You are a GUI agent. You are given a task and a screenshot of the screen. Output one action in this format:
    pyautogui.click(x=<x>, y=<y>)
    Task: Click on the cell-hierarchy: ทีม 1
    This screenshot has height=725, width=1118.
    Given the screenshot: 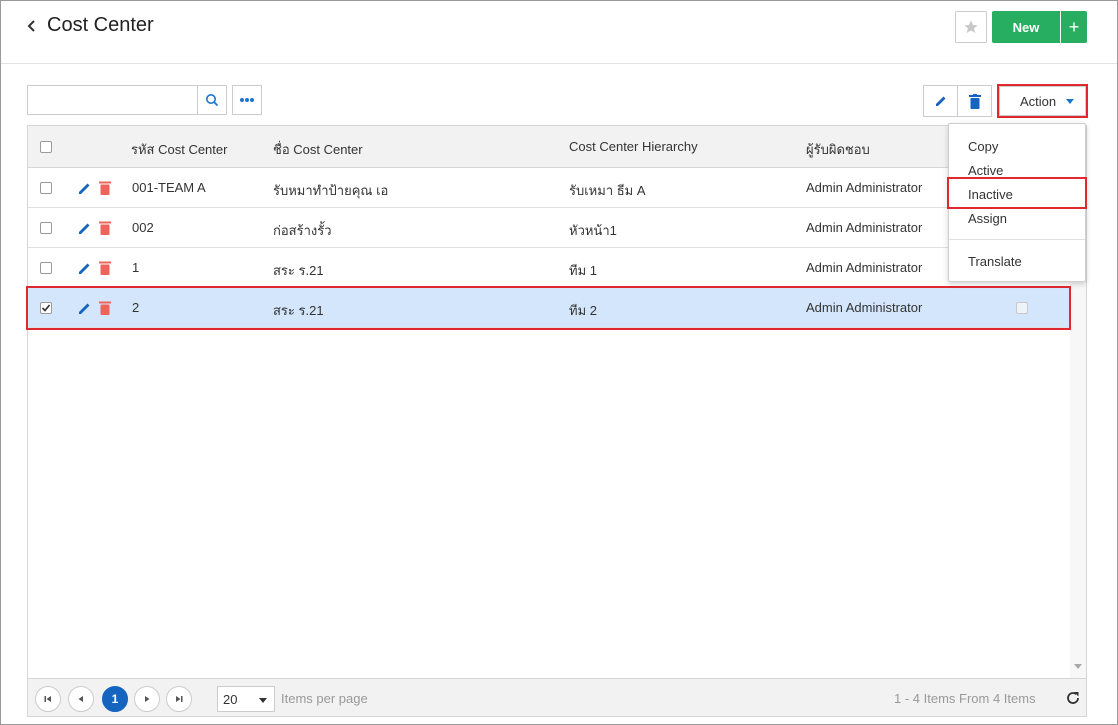 What is the action you would take?
    pyautogui.click(x=583, y=270)
    